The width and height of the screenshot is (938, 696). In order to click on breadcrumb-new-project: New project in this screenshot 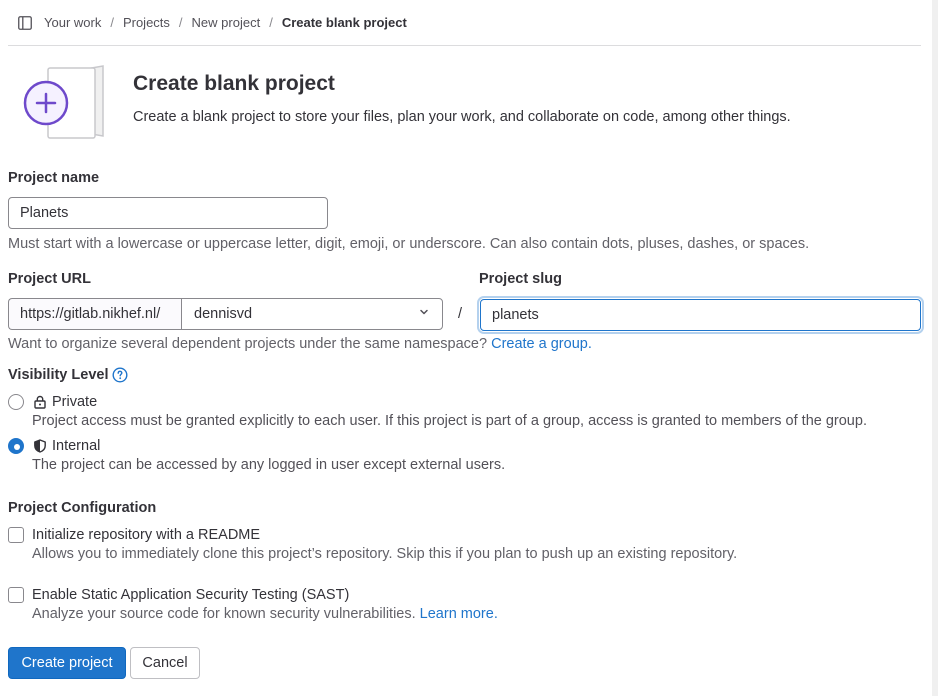, I will do `click(226, 22)`.